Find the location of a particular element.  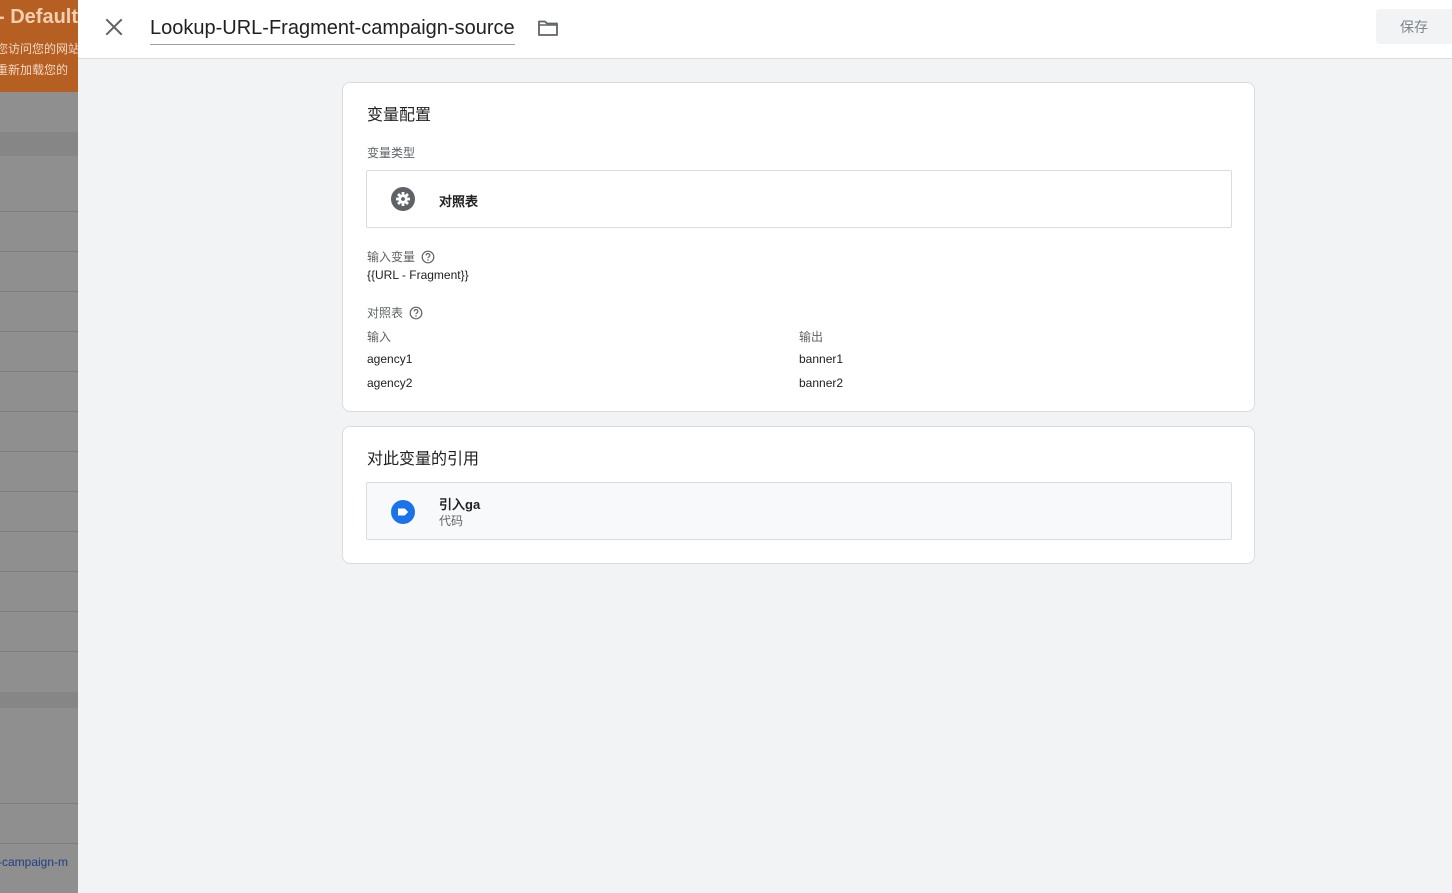

column-header-input: 输入 is located at coordinates (379, 337).